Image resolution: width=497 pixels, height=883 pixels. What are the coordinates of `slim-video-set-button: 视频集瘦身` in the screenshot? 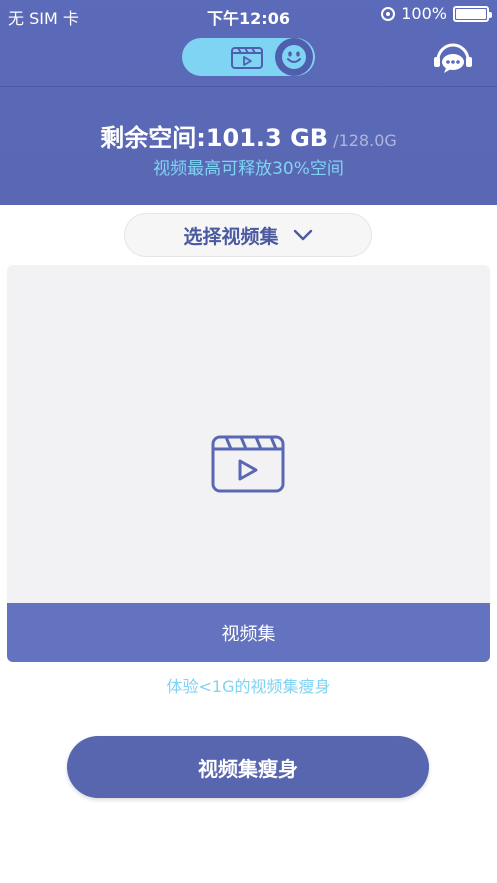 It's located at (248, 767).